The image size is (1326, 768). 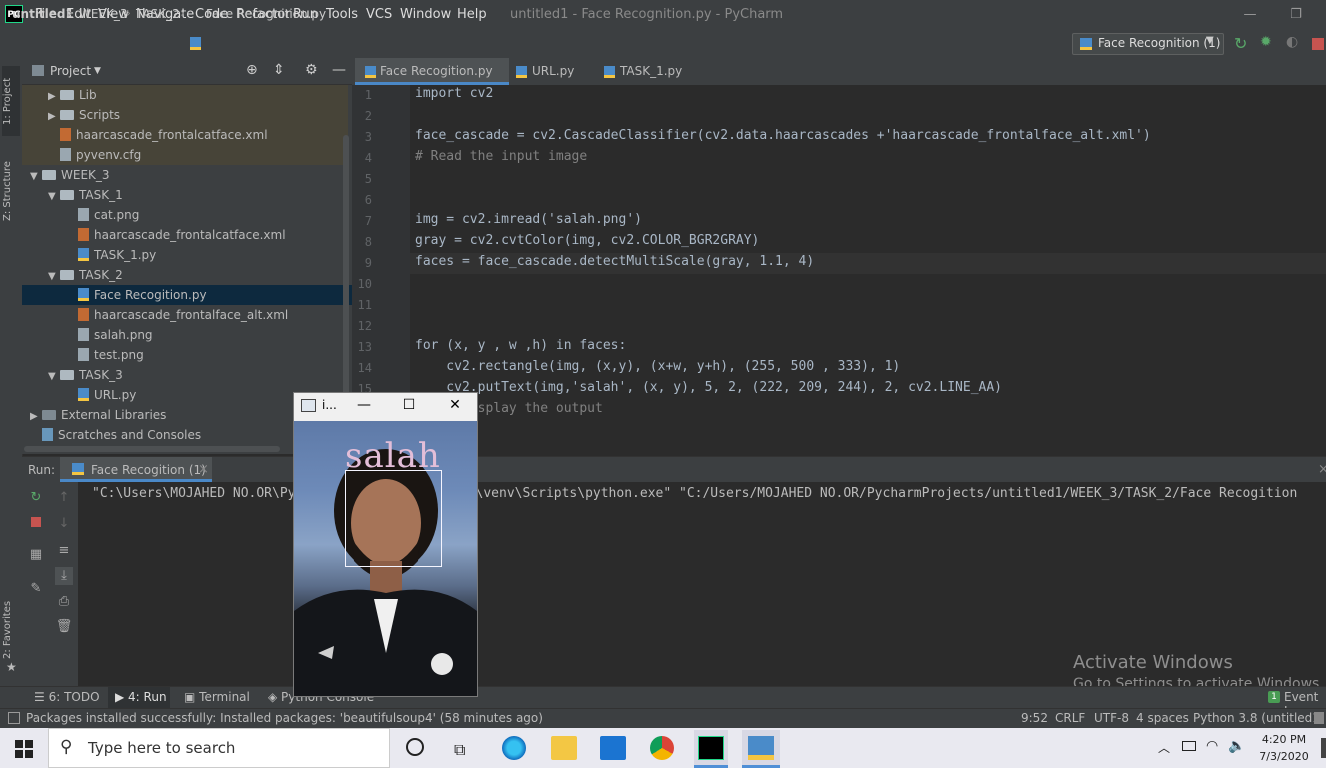 I want to click on locate-icon: ⊕, so click(x=252, y=70).